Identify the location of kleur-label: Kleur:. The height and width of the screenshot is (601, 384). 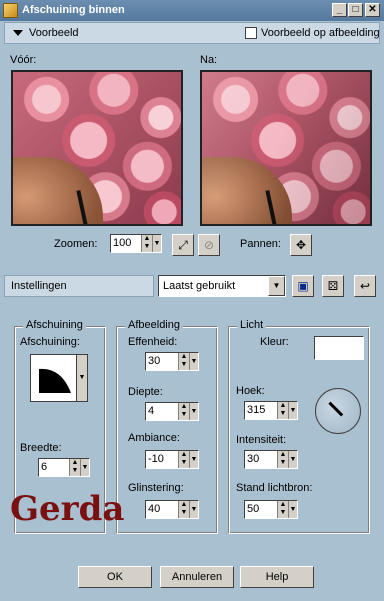
(274, 342).